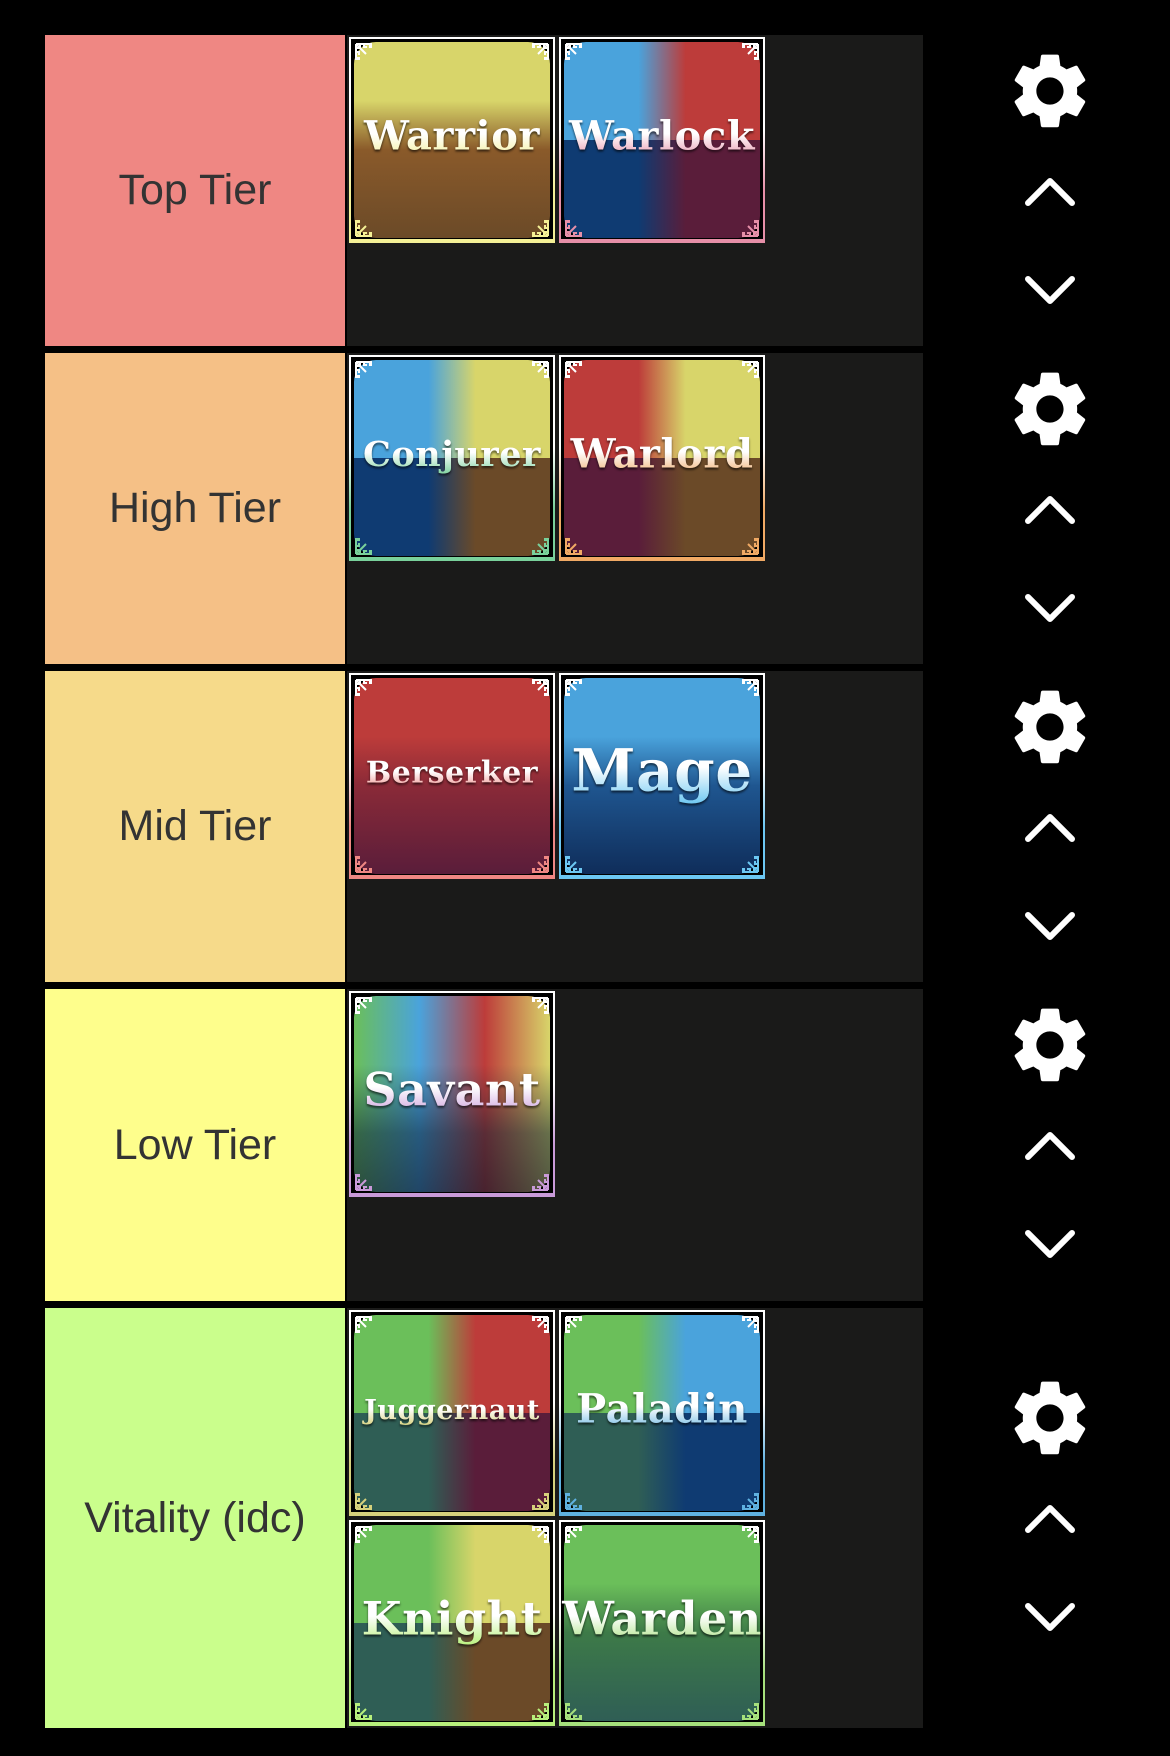 The image size is (1170, 1756). What do you see at coordinates (635, 1145) in the screenshot?
I see `tier-items-dropzone: Savant` at bounding box center [635, 1145].